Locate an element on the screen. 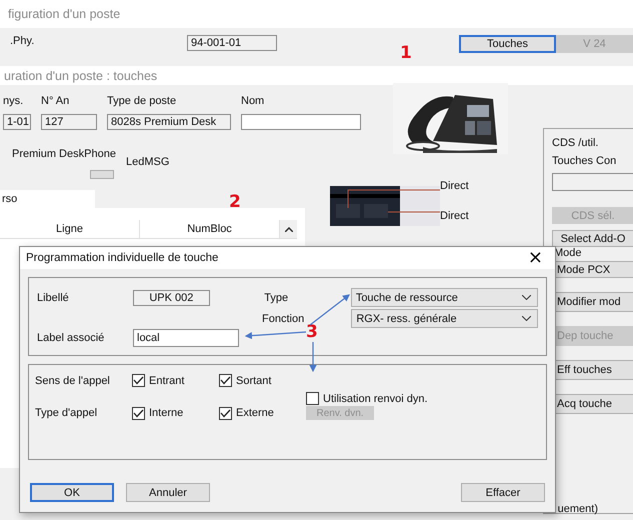 Image resolution: width=633 pixels, height=520 pixels. field-label: N° An is located at coordinates (55, 101).